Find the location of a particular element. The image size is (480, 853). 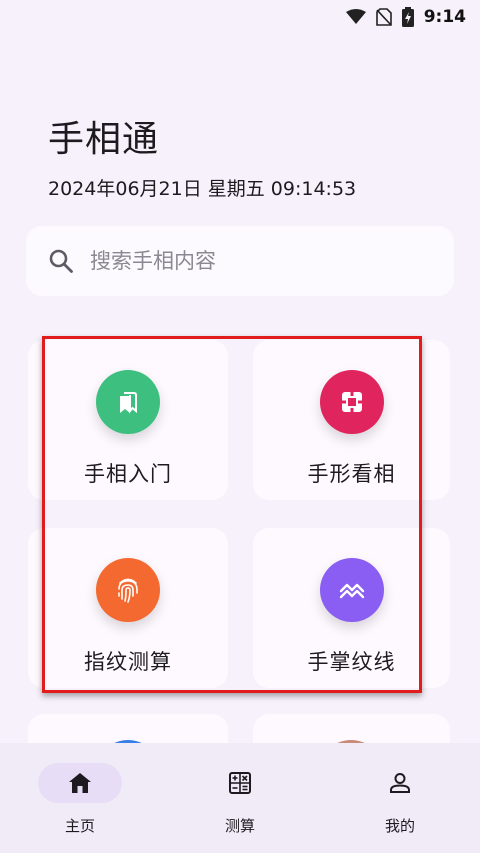

nav-calculate: 测算 is located at coordinates (240, 799).